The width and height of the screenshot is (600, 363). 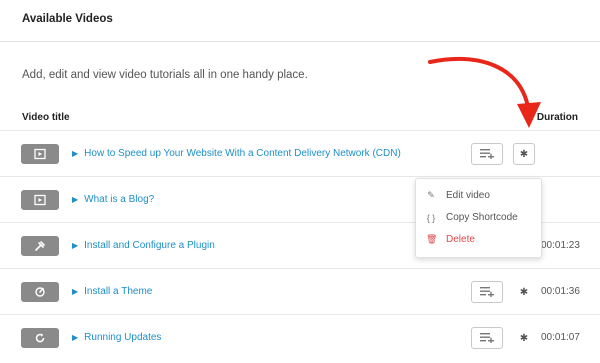 I want to click on video-actions-dropdown: ✎ Edit video { } Copy Shortcode 🗑 Delete, so click(x=478, y=218).